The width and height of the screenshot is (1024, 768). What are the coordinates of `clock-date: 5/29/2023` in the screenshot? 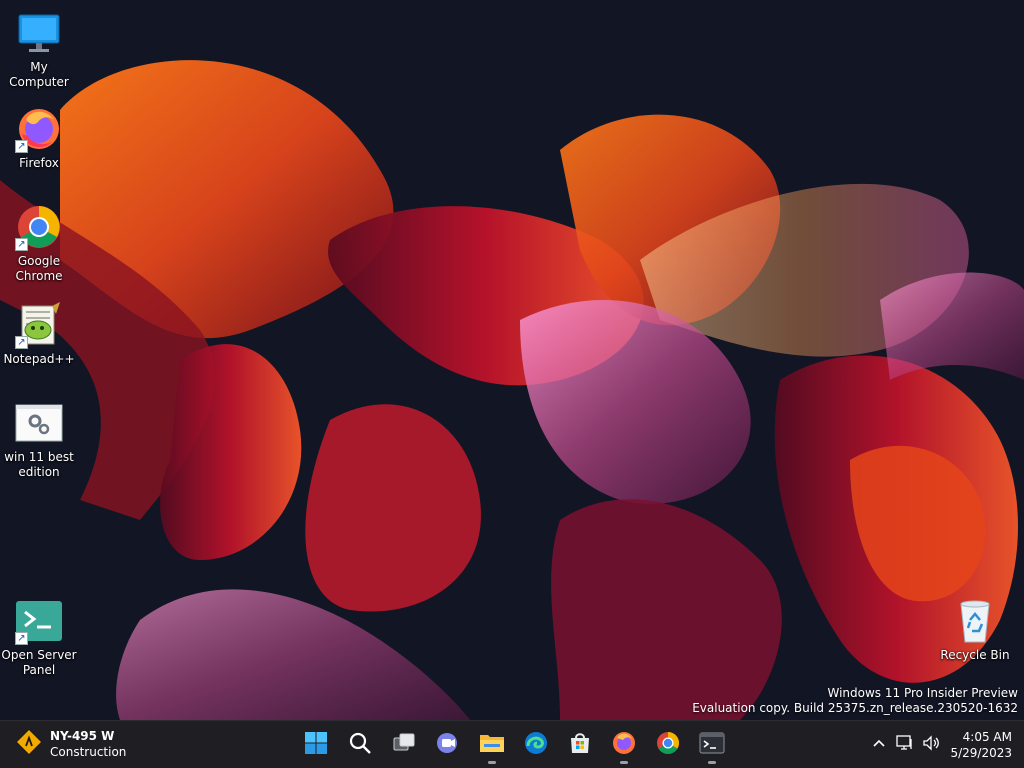 It's located at (981, 753).